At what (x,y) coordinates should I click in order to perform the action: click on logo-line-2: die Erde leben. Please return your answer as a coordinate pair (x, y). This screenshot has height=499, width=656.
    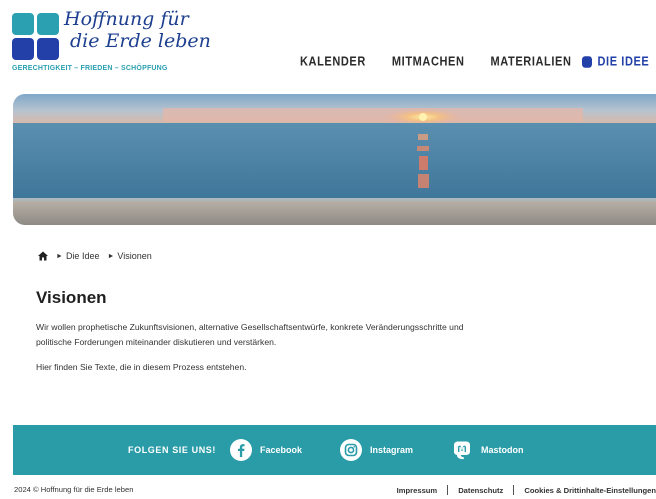
    Looking at the image, I should click on (140, 41).